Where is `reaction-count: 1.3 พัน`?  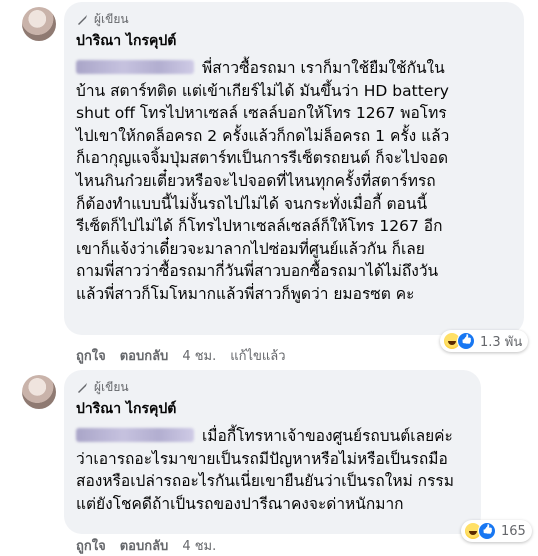 reaction-count: 1.3 พัน is located at coordinates (501, 342).